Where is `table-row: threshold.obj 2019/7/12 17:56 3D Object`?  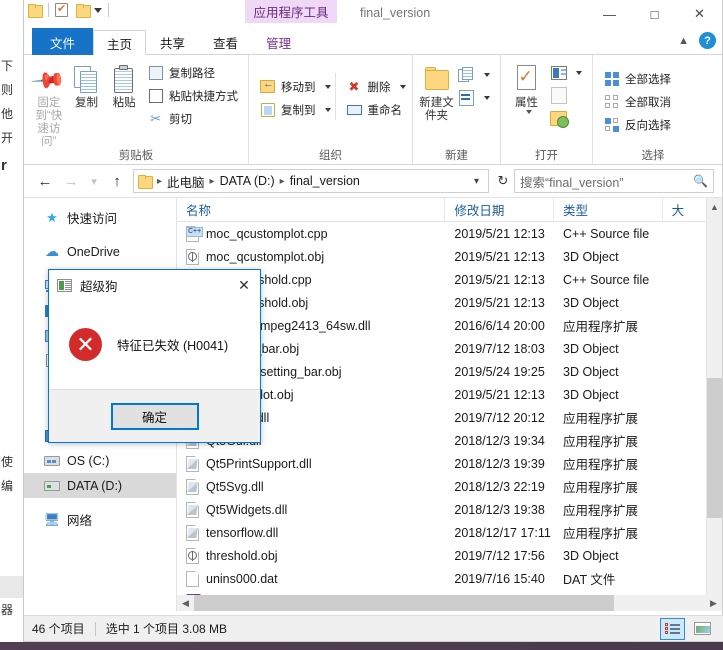
table-row: threshold.obj 2019/7/12 17:56 3D Object is located at coordinates (449, 555).